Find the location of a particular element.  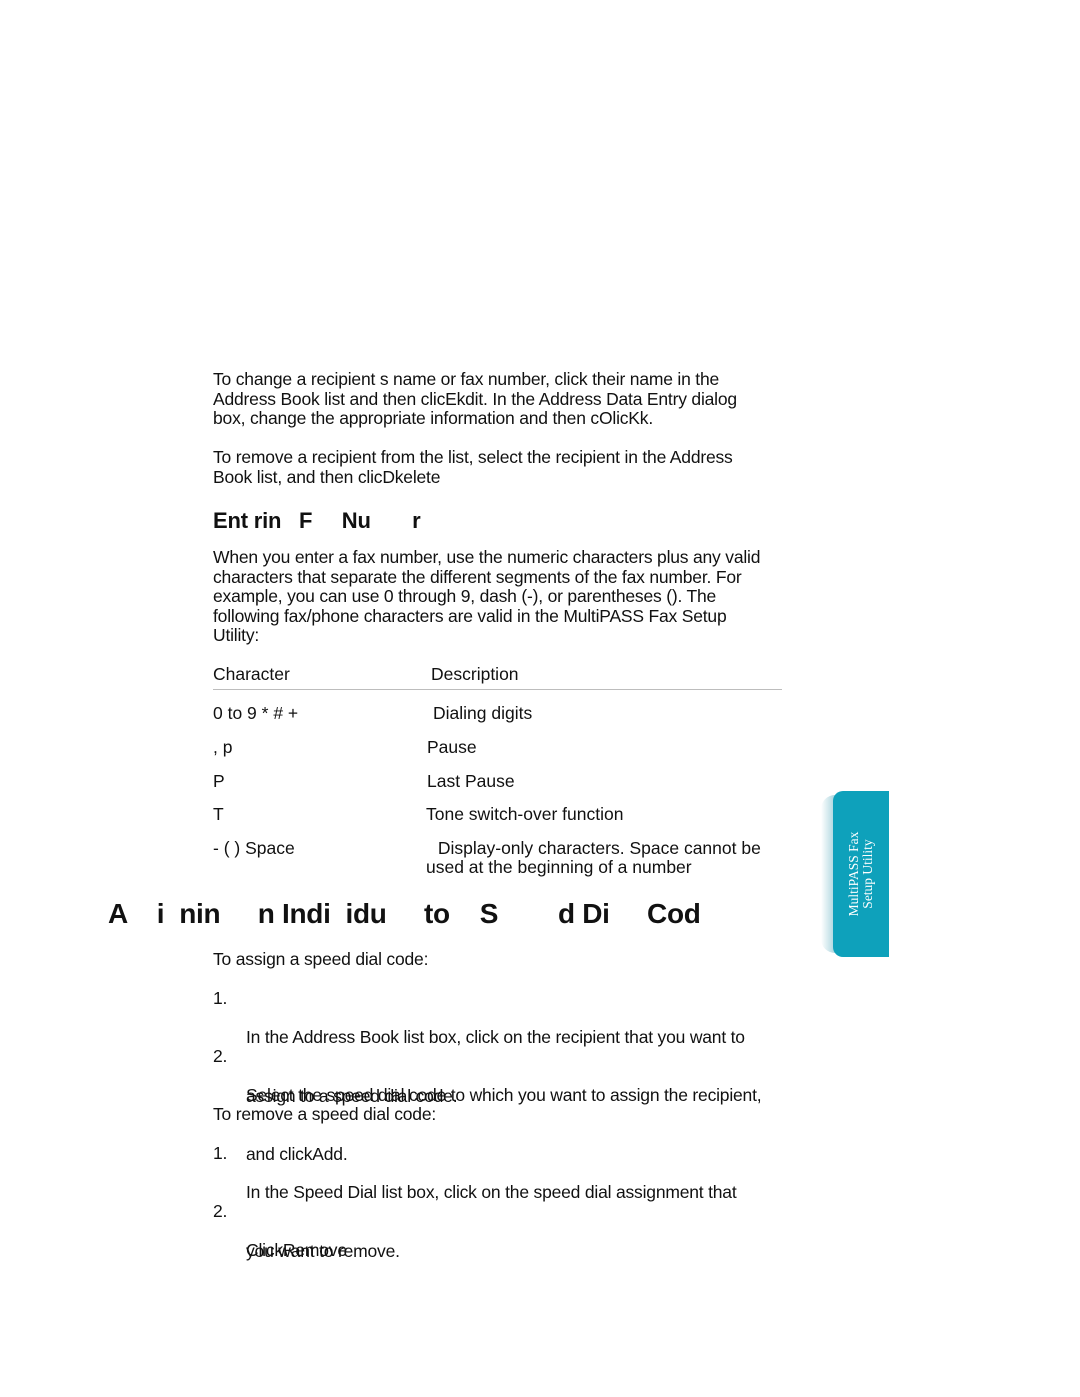

cell-character: 0 to 9 * # + is located at coordinates (256, 713).